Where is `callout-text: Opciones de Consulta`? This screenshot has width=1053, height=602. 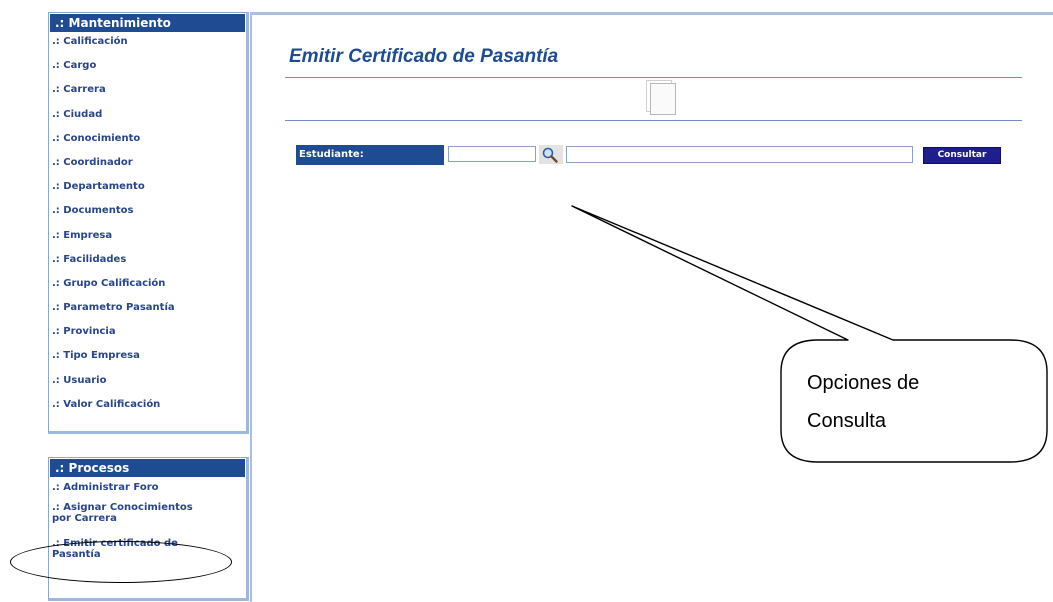
callout-text: Opciones de Consulta is located at coordinates (907, 402).